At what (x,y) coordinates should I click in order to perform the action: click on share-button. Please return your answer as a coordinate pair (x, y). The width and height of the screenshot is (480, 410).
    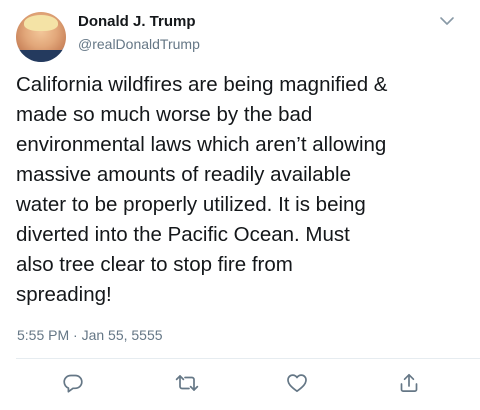
    Looking at the image, I should click on (409, 383).